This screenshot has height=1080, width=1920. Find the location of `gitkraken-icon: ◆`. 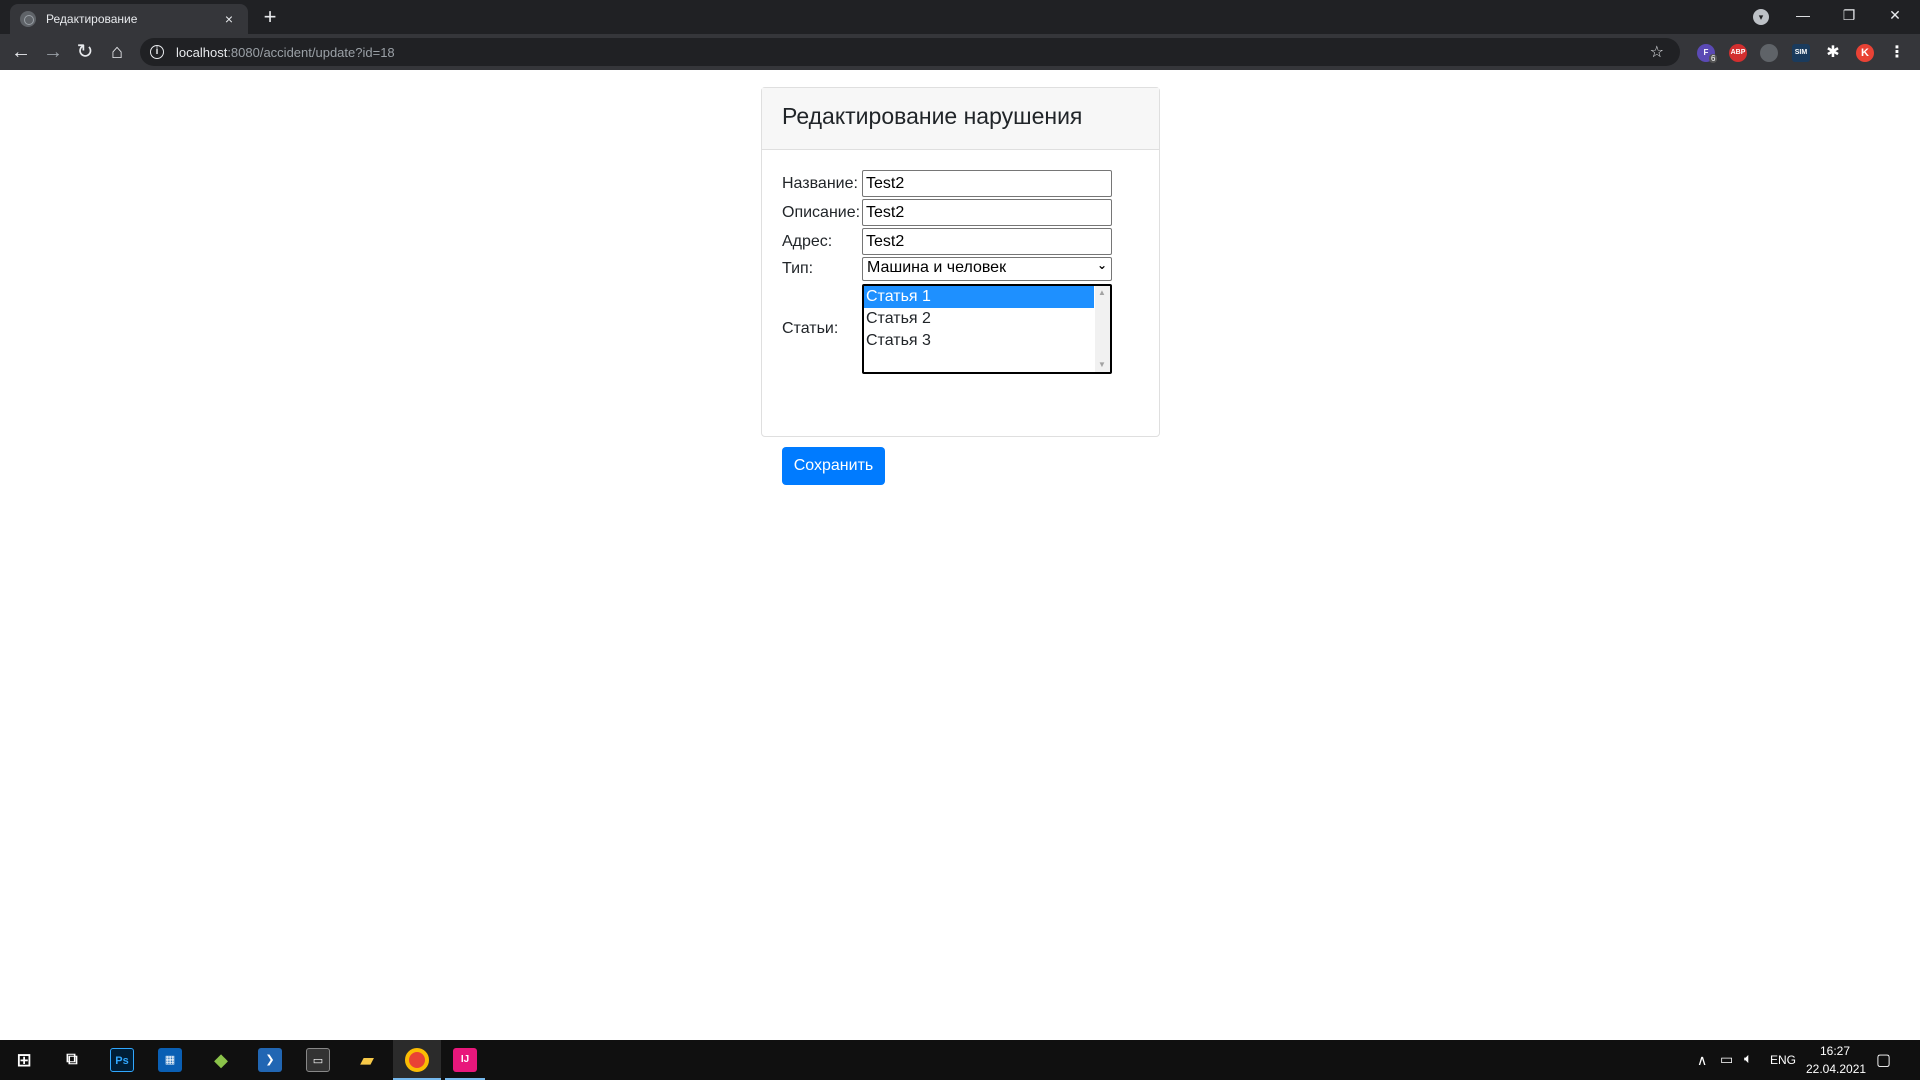

gitkraken-icon: ◆ is located at coordinates (221, 1060).